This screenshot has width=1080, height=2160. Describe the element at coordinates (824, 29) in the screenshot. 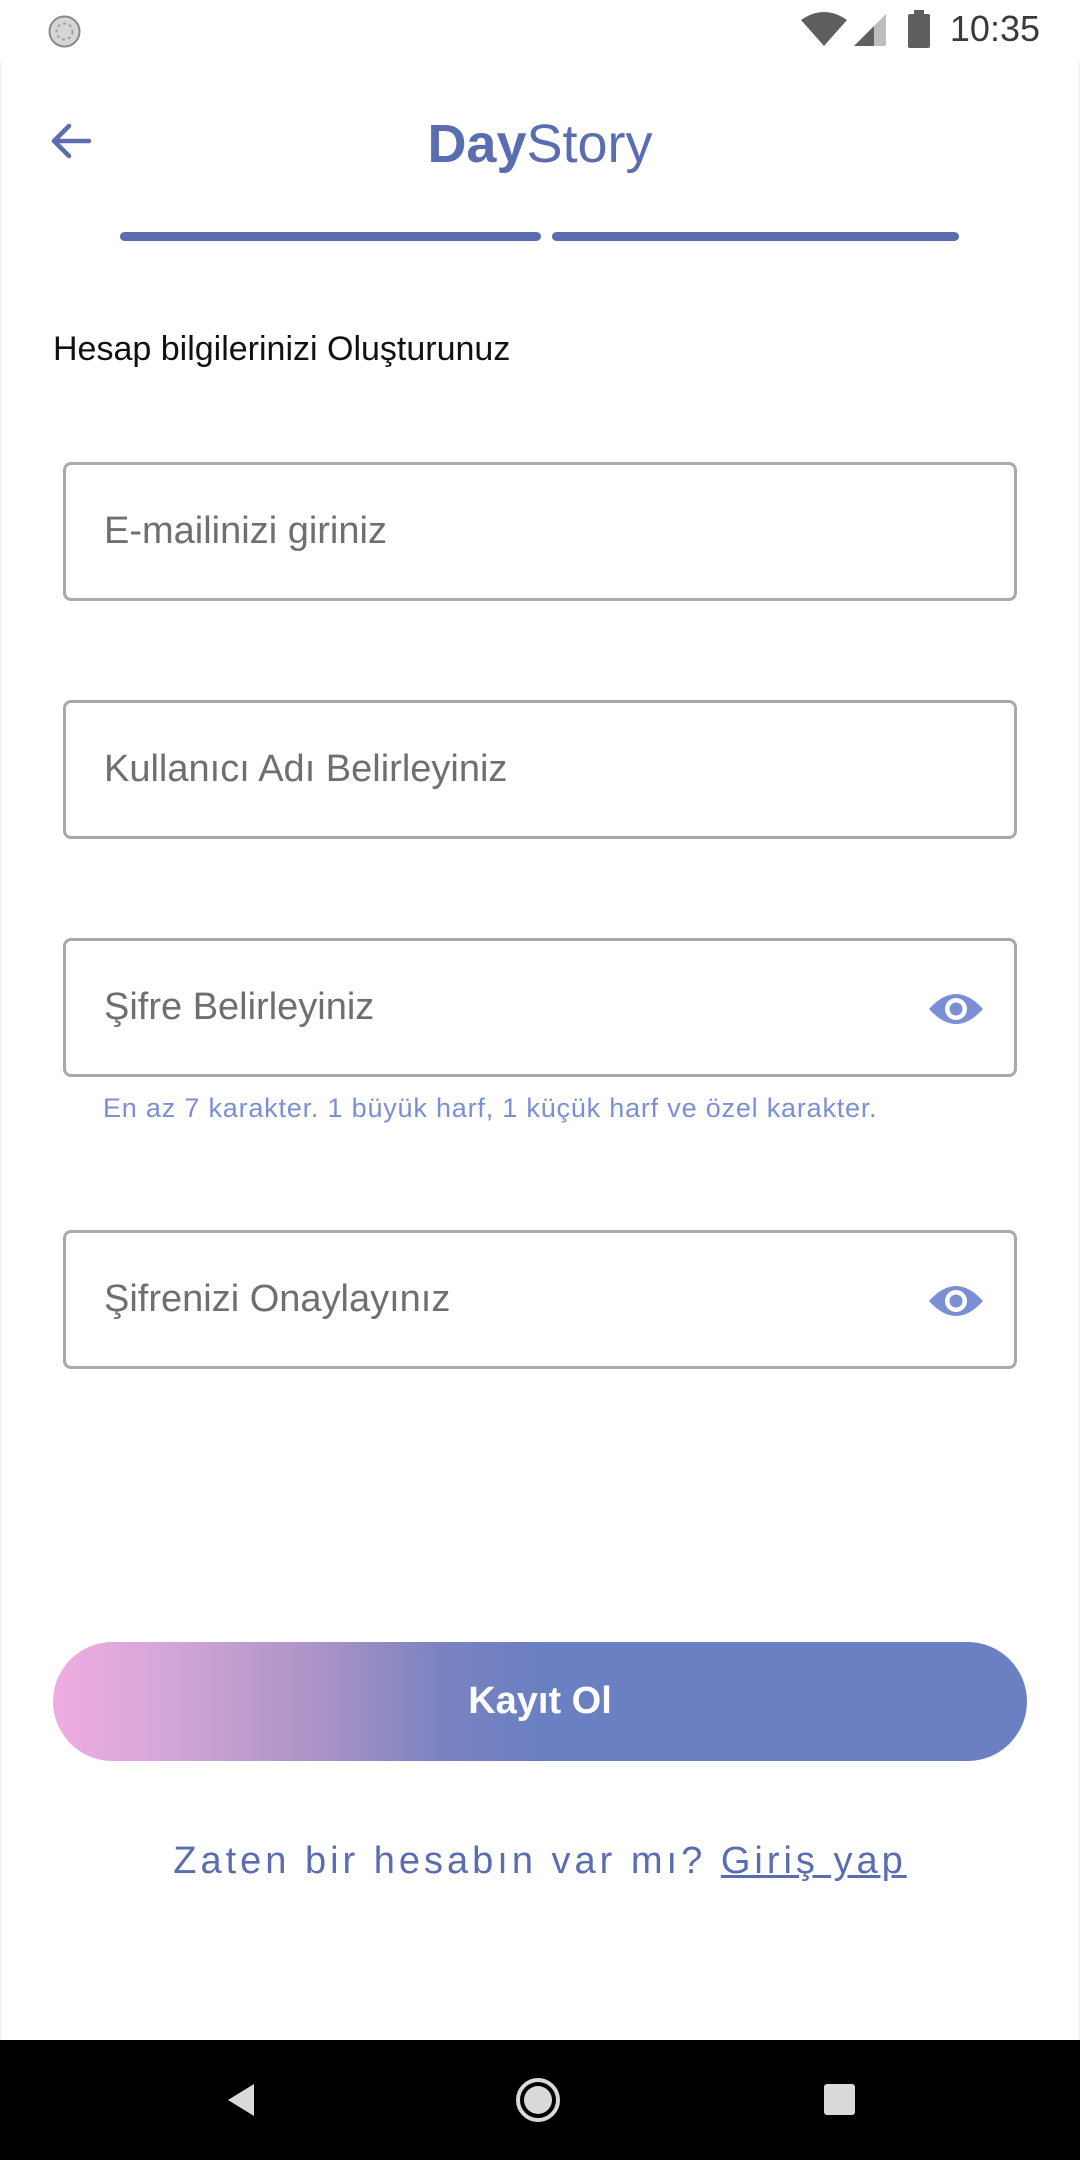

I see `wifi-icon` at that location.